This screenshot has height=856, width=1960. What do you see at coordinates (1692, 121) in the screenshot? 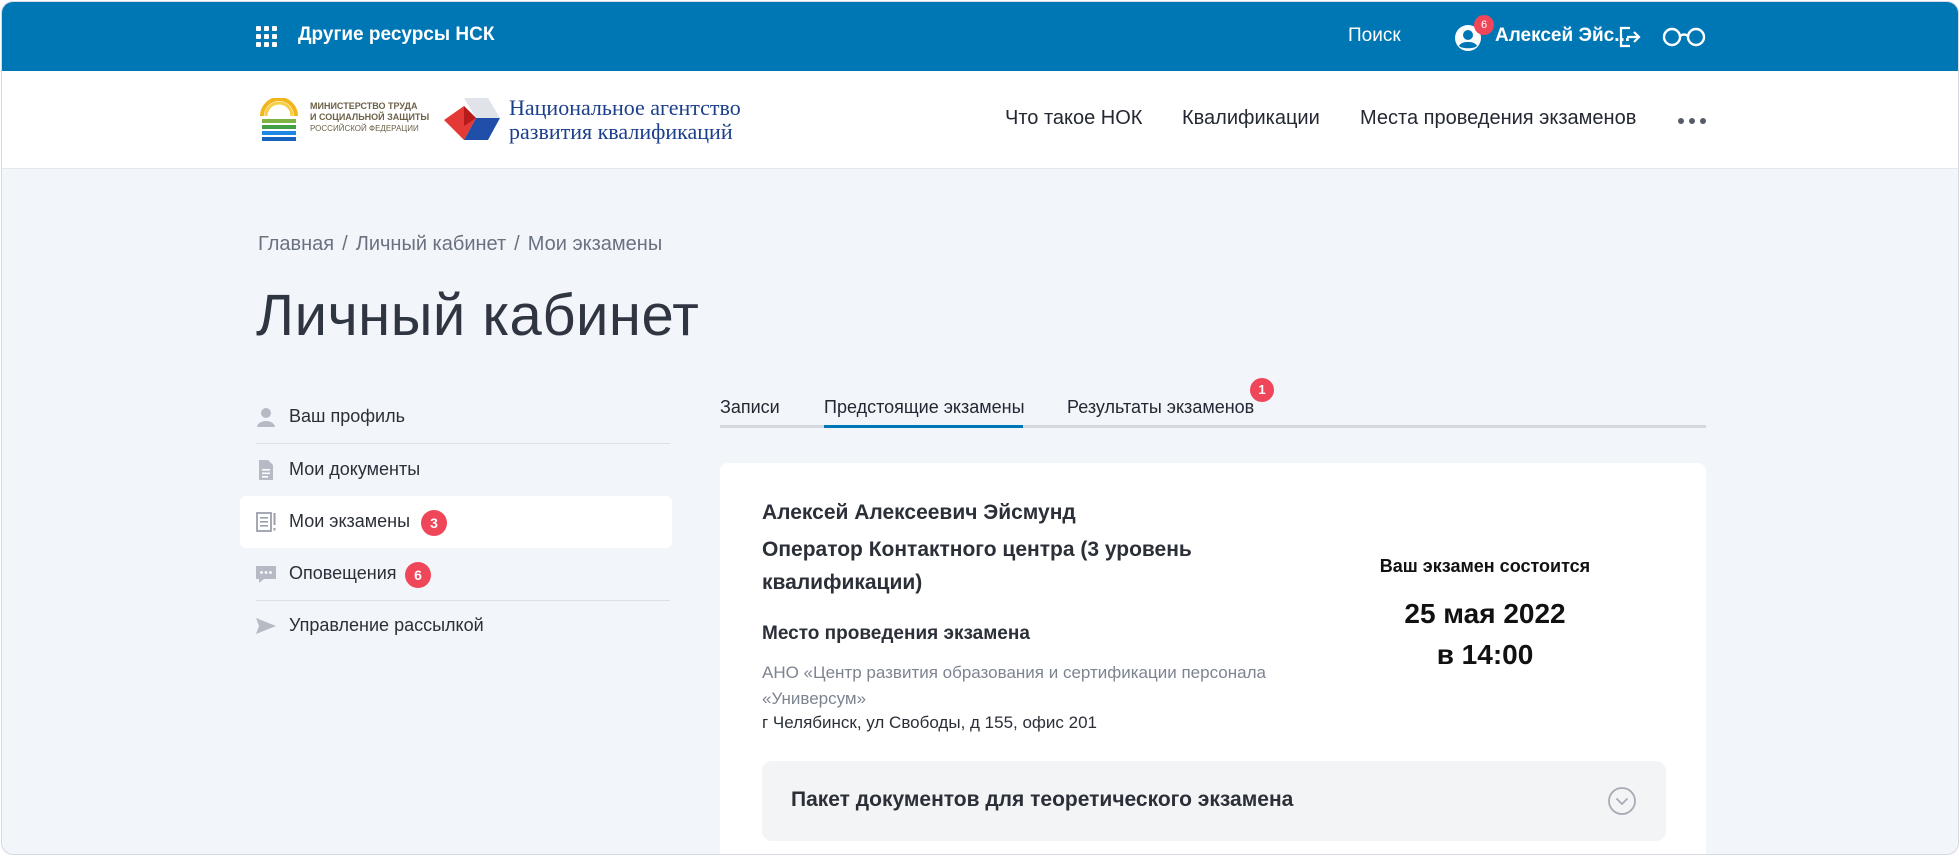
I see `more-menu-icon` at bounding box center [1692, 121].